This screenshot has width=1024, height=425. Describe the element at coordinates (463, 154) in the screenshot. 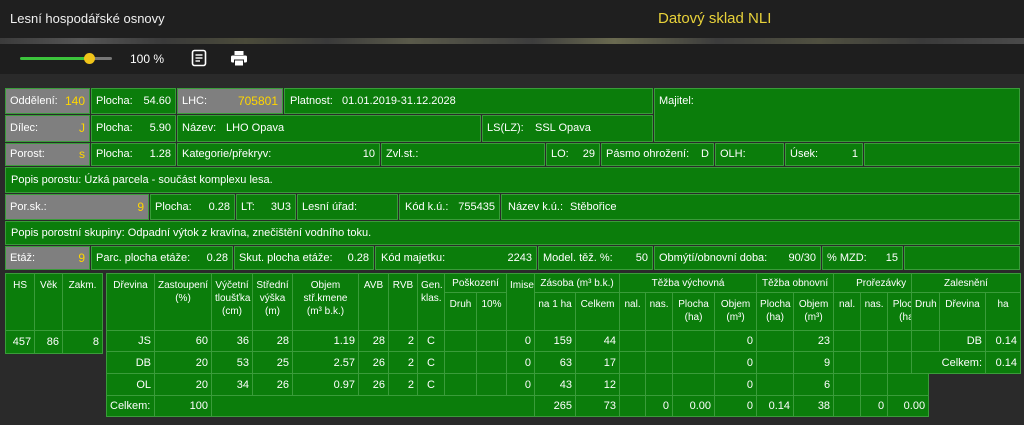

I see `zvlst-cell: Zvl.st.:` at that location.